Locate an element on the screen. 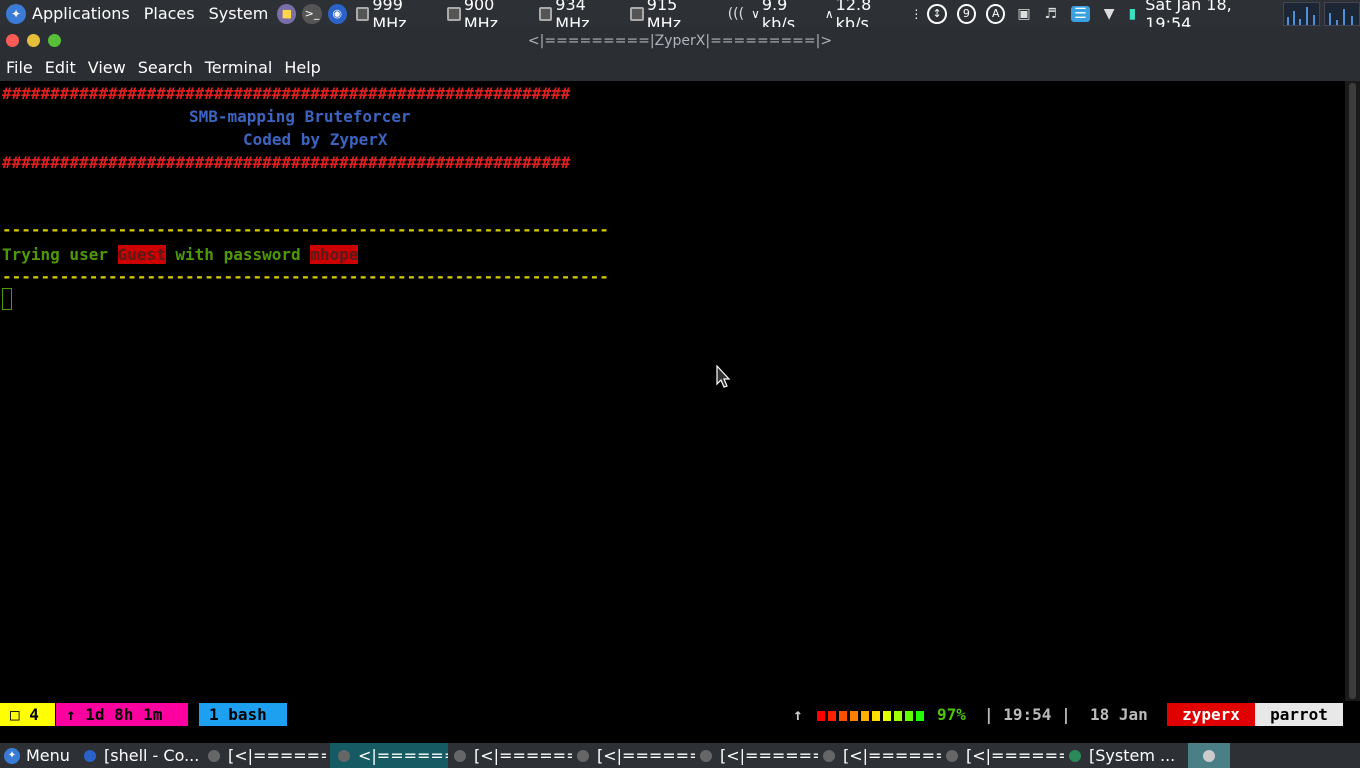 The image size is (1360, 768). parrot-logo-icon: ✦ is located at coordinates (16, 13).